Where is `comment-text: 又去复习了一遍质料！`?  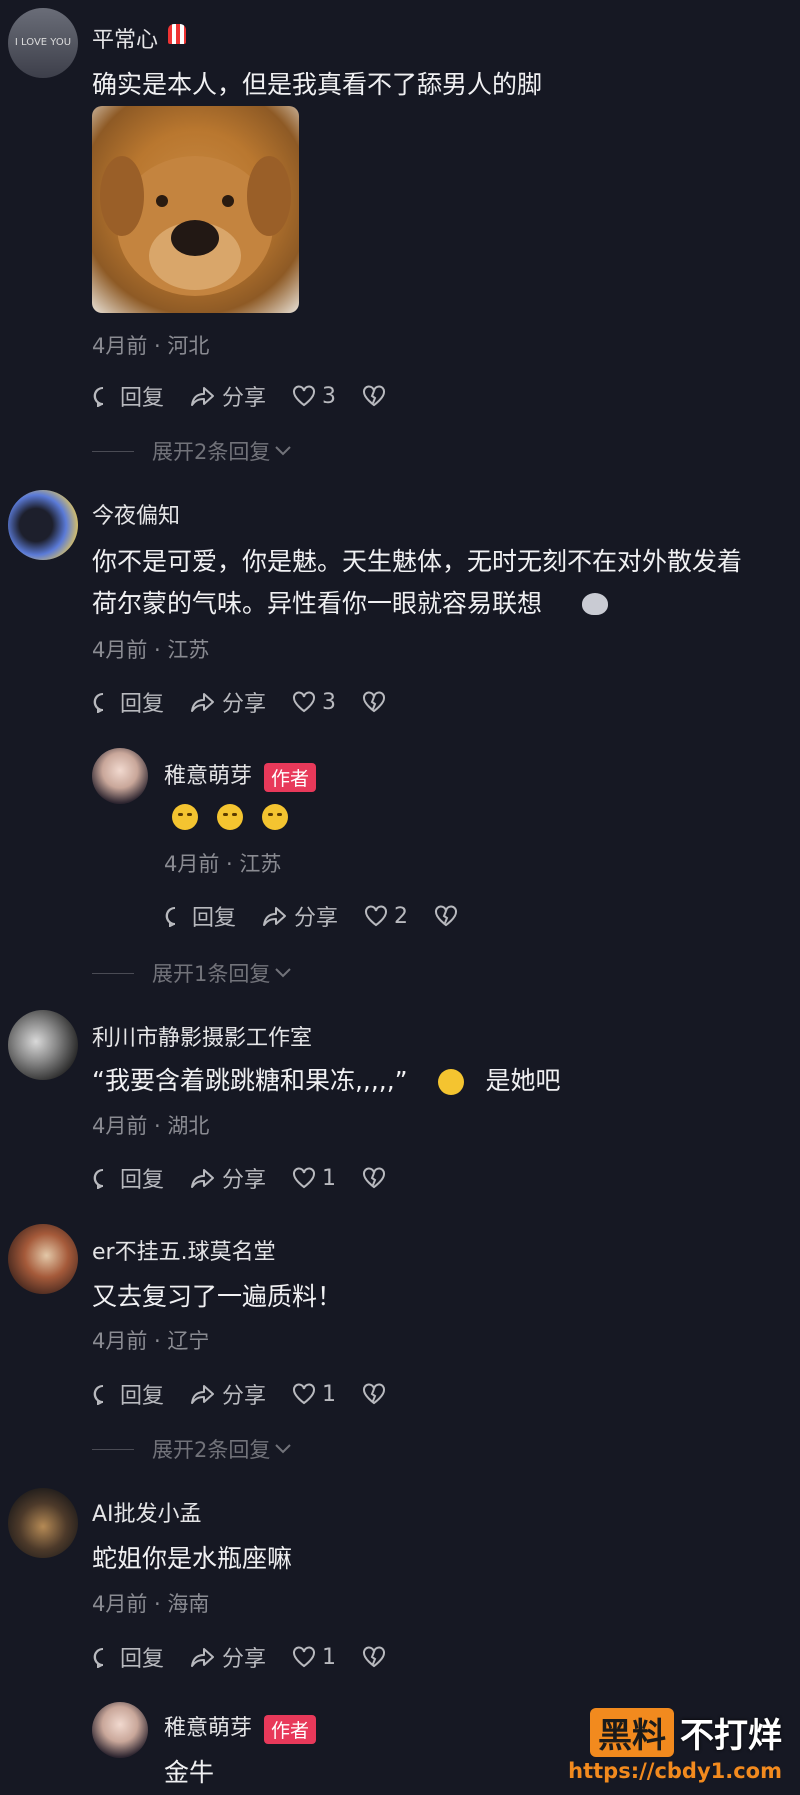
comment-text: 又去复习了一遍质料！ is located at coordinates (217, 1296).